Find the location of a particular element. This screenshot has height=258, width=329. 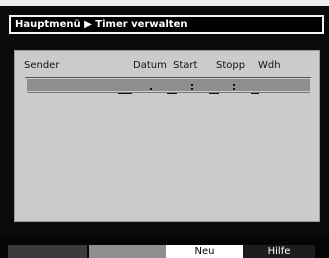

blue-function-key-help: Hilfe is located at coordinates (279, 251).